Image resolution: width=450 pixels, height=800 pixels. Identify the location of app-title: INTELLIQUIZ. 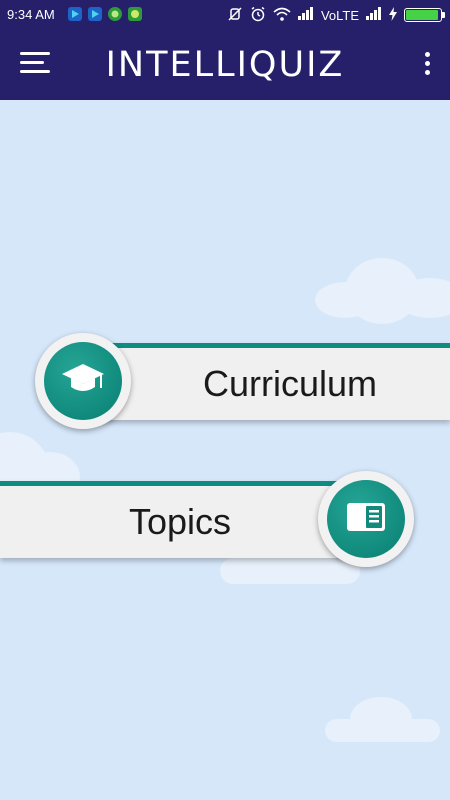
(225, 65).